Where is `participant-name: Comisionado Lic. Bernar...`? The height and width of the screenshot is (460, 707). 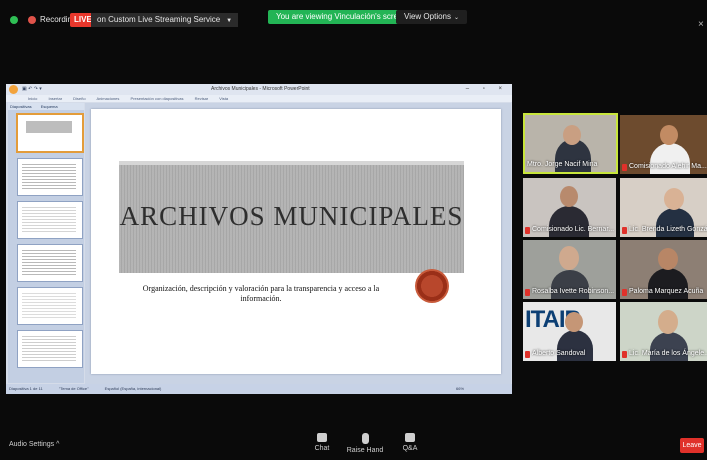
participant-name: Comisionado Lic. Bernar... is located at coordinates (573, 229).